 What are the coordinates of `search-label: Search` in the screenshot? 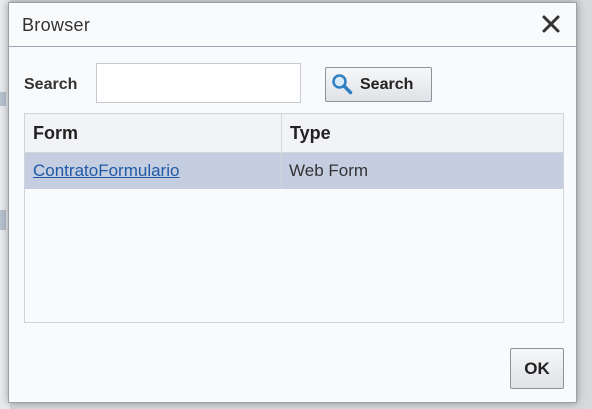 It's located at (51, 84).